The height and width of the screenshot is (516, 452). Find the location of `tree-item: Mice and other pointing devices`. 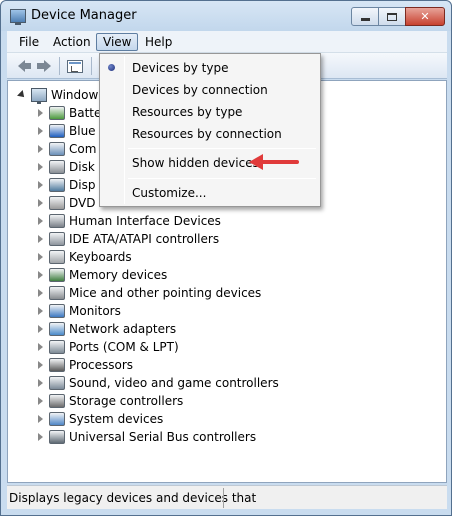

tree-item: Mice and other pointing devices is located at coordinates (149, 293).